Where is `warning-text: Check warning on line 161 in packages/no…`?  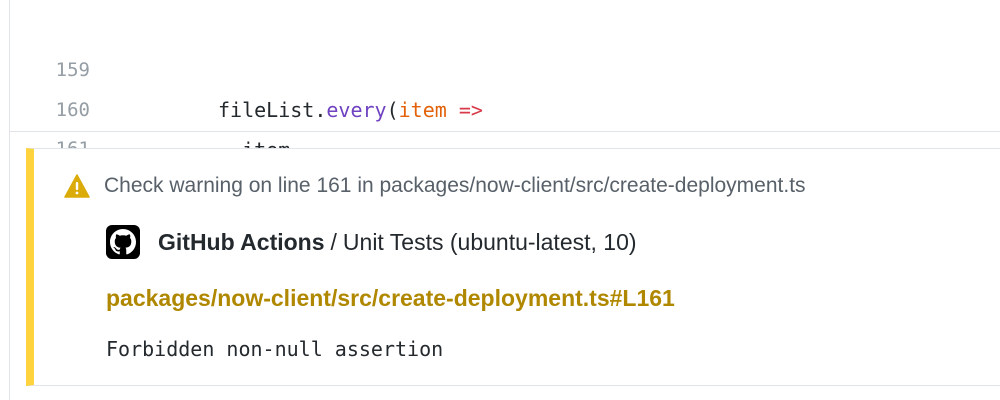 warning-text: Check warning on line 161 in packages/no… is located at coordinates (455, 185).